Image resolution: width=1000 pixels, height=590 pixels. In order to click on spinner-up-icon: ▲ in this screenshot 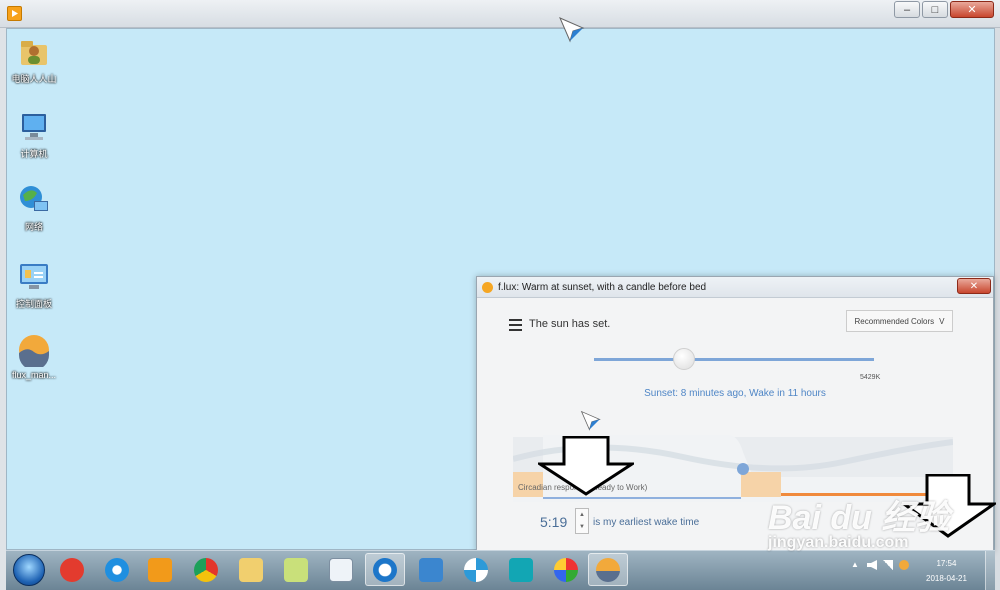, I will do `click(582, 515)`.